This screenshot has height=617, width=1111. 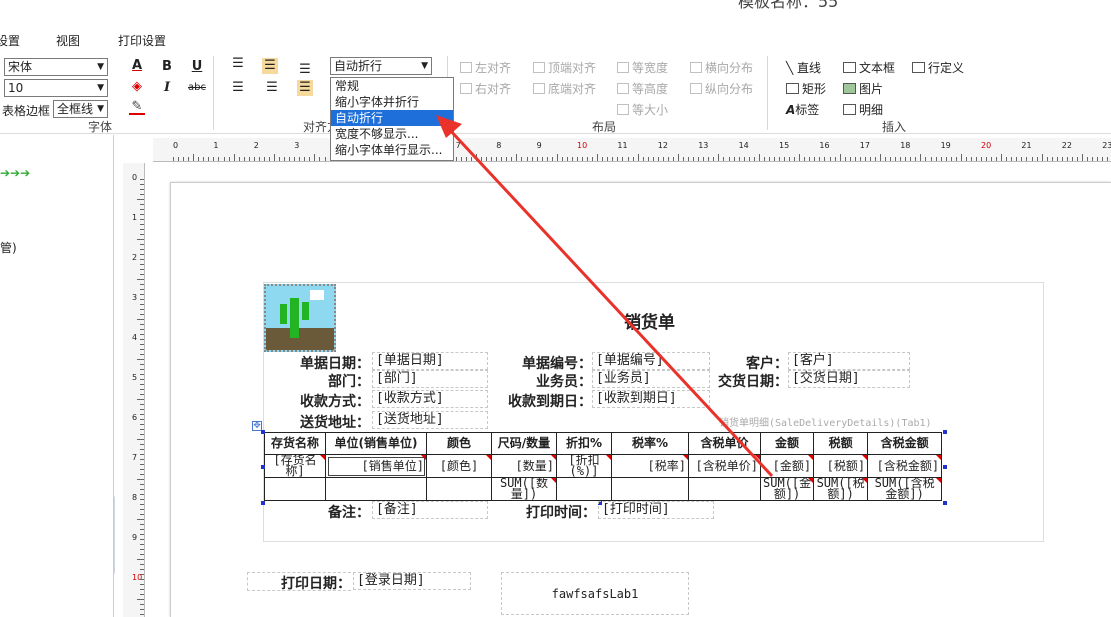 I want to click on insert-line-button: ╲ 直线, so click(x=803, y=67).